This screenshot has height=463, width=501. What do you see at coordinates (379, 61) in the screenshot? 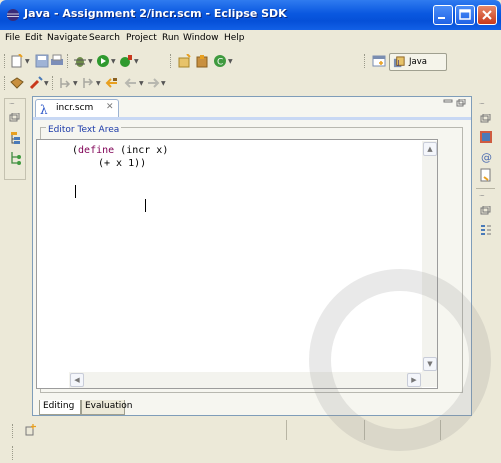
I see `open-perspective-icon` at bounding box center [379, 61].